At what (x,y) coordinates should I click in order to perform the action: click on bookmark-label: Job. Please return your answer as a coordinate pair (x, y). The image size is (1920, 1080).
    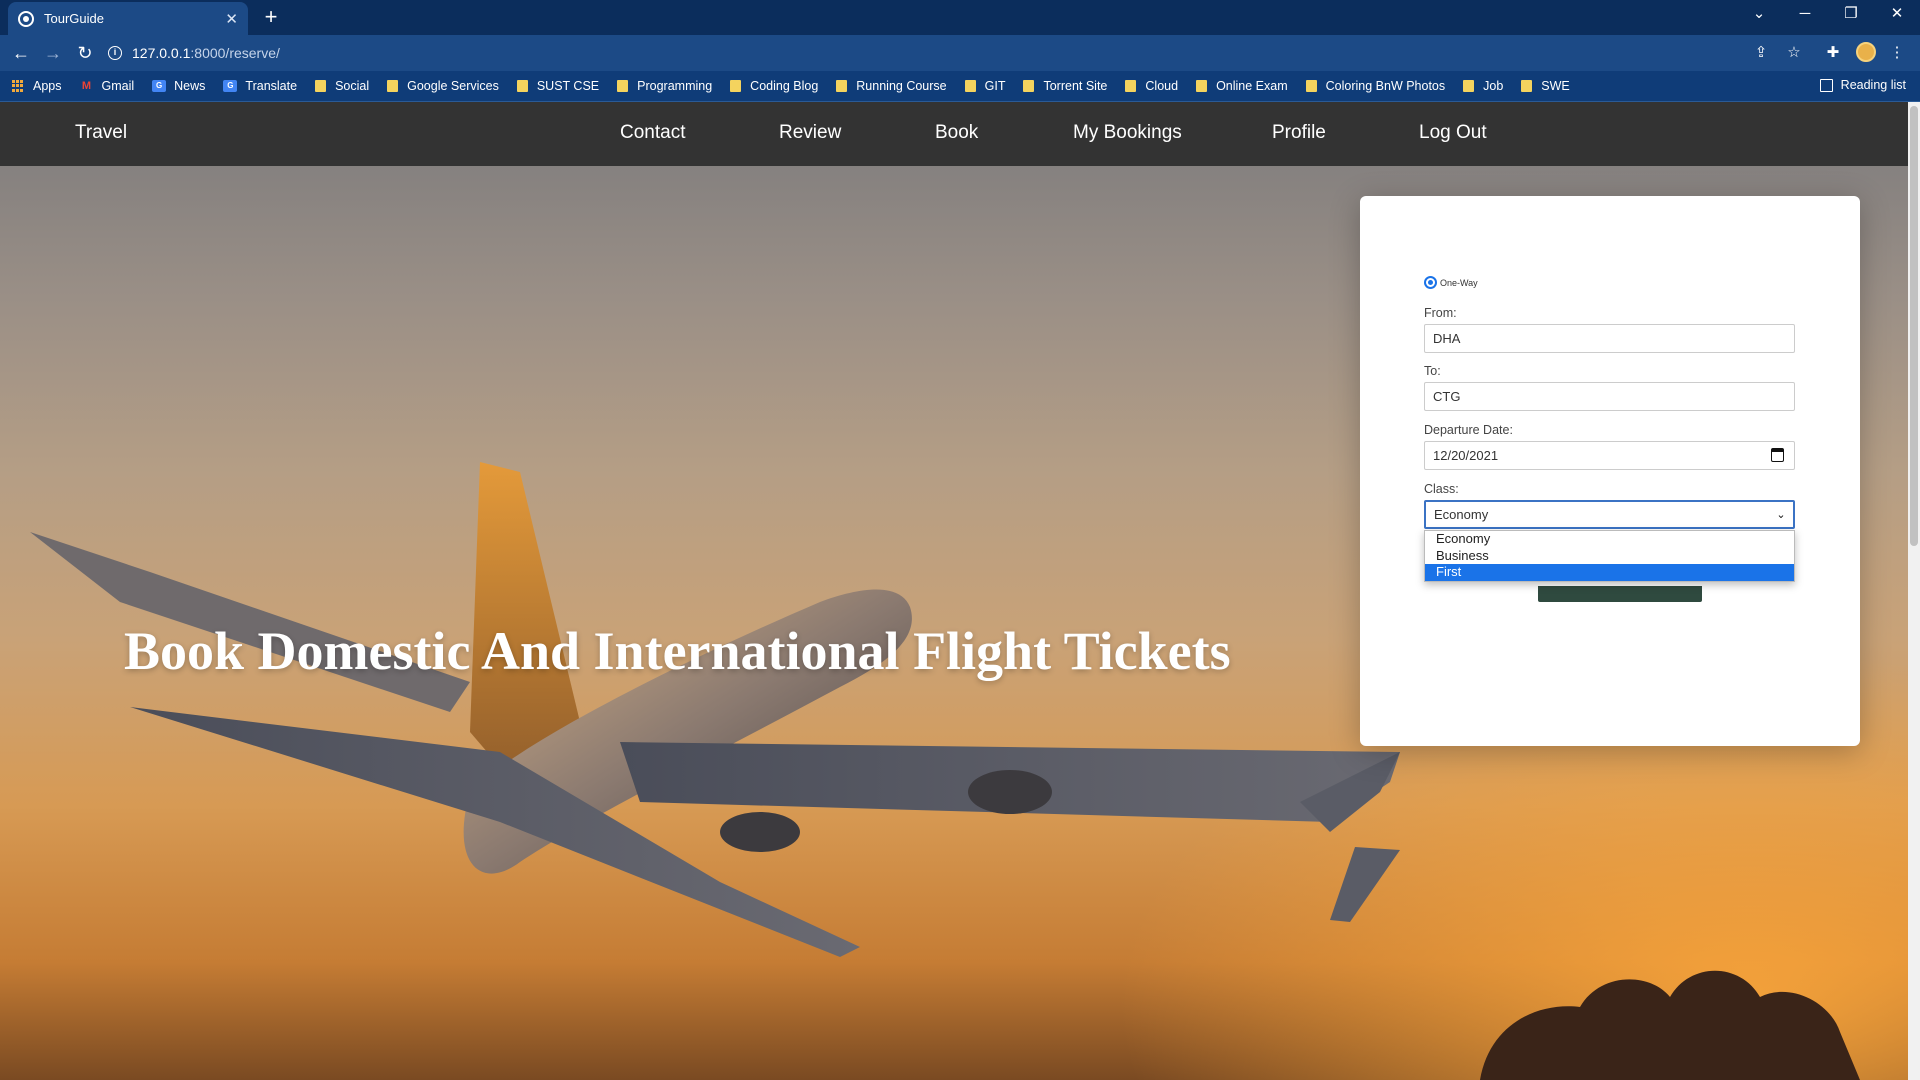
    Looking at the image, I should click on (1493, 86).